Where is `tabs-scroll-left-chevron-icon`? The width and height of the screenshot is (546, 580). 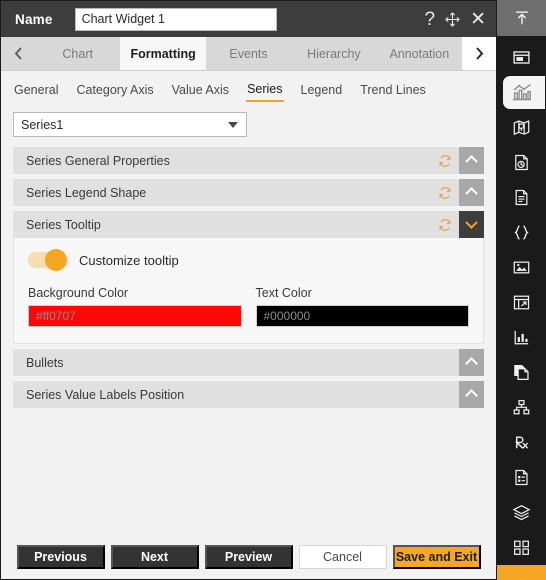 tabs-scroll-left-chevron-icon is located at coordinates (18, 53).